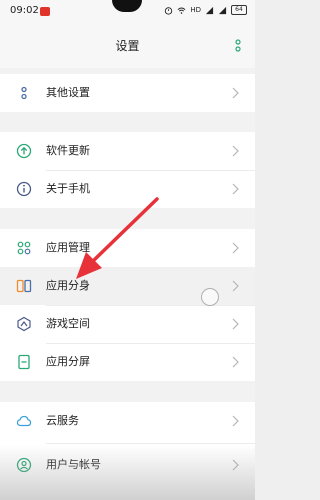 This screenshot has height=500, width=320. I want to click on split-screen-icon, so click(24, 362).